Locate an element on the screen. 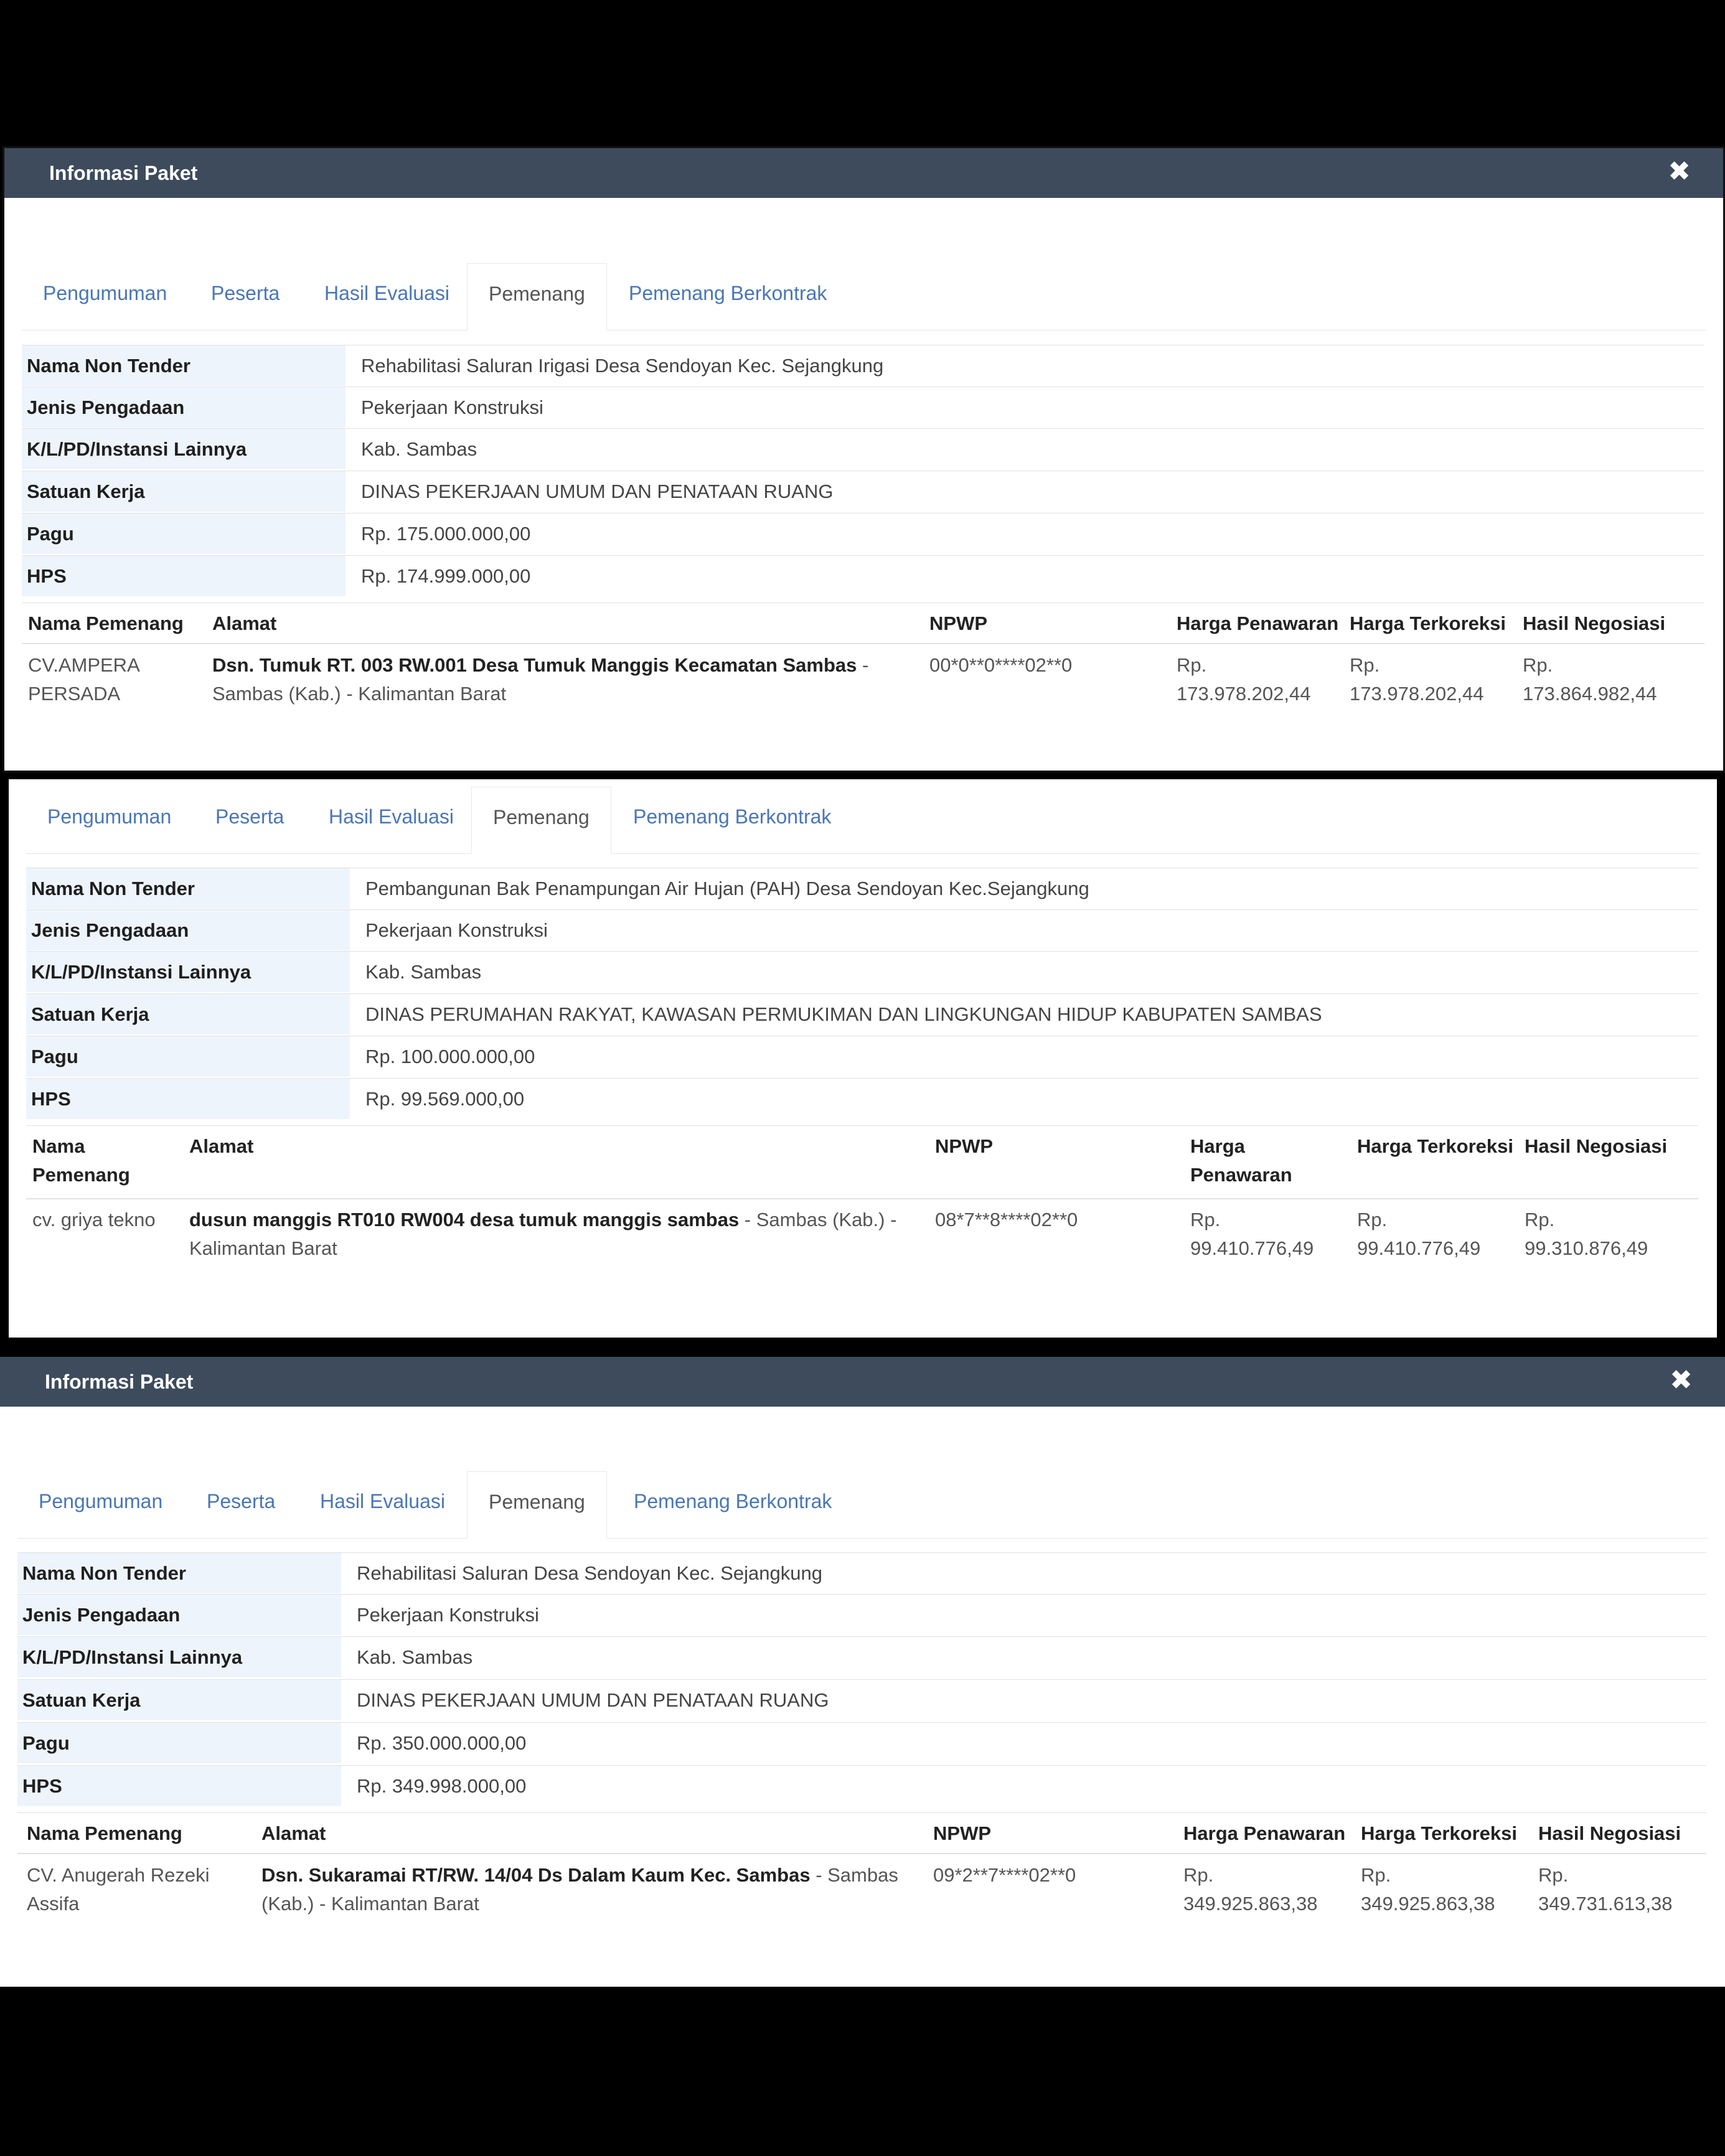  modal-title: Informasi Paket is located at coordinates (123, 173).